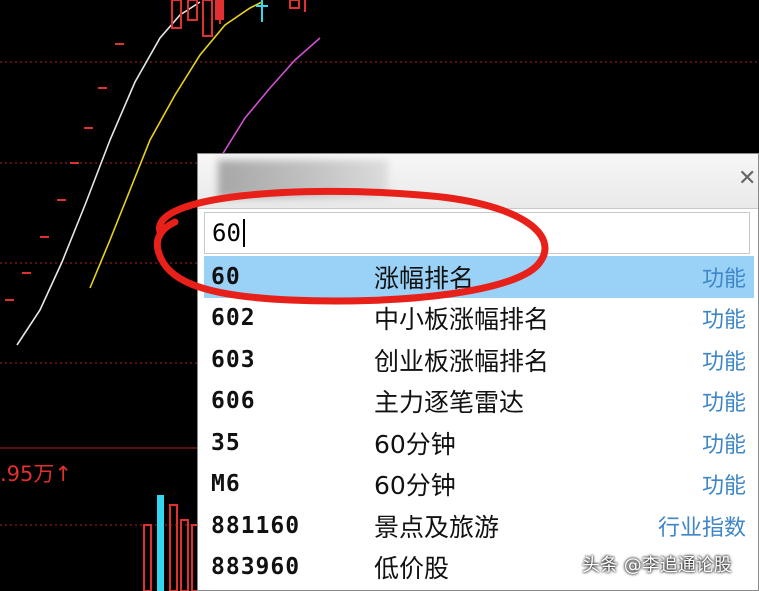  Describe the element at coordinates (64, 172) in the screenshot. I see `price-markers` at that location.